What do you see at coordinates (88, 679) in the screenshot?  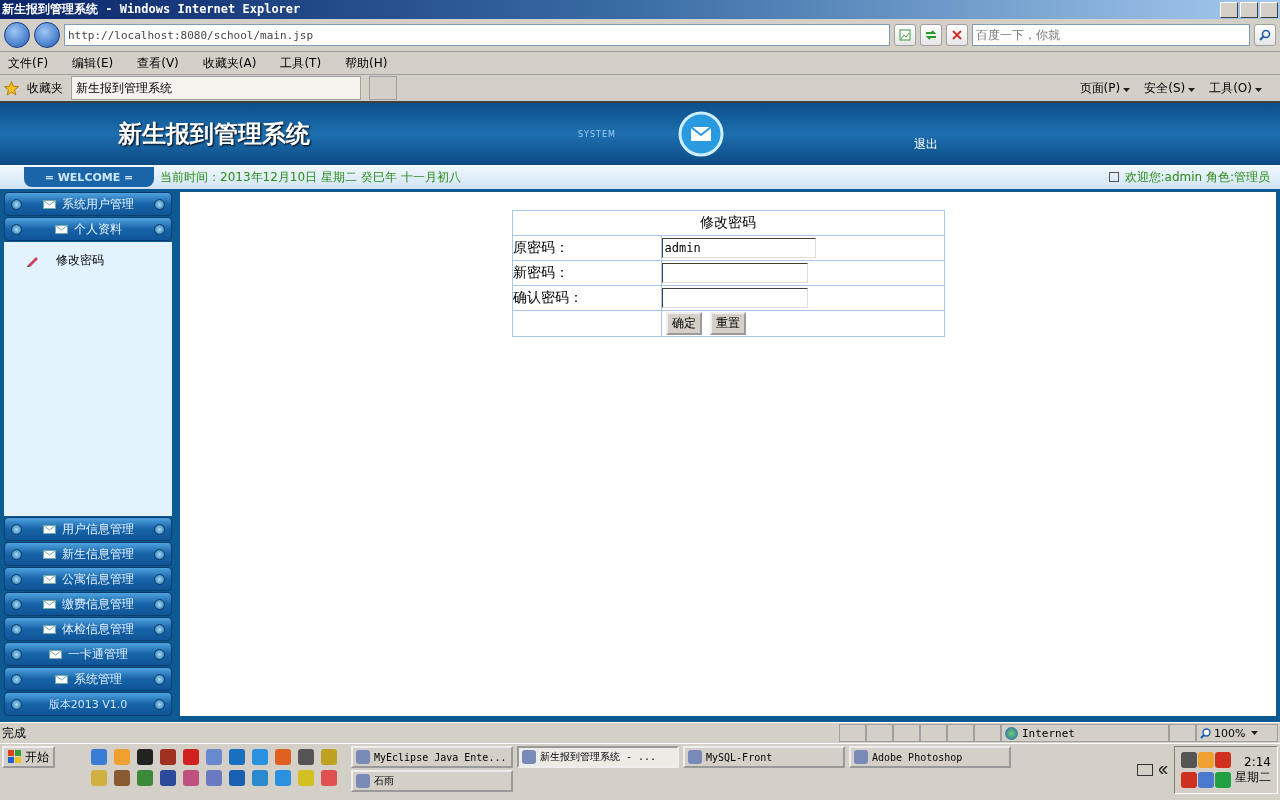 I see `sidebar-section: 系统管理` at bounding box center [88, 679].